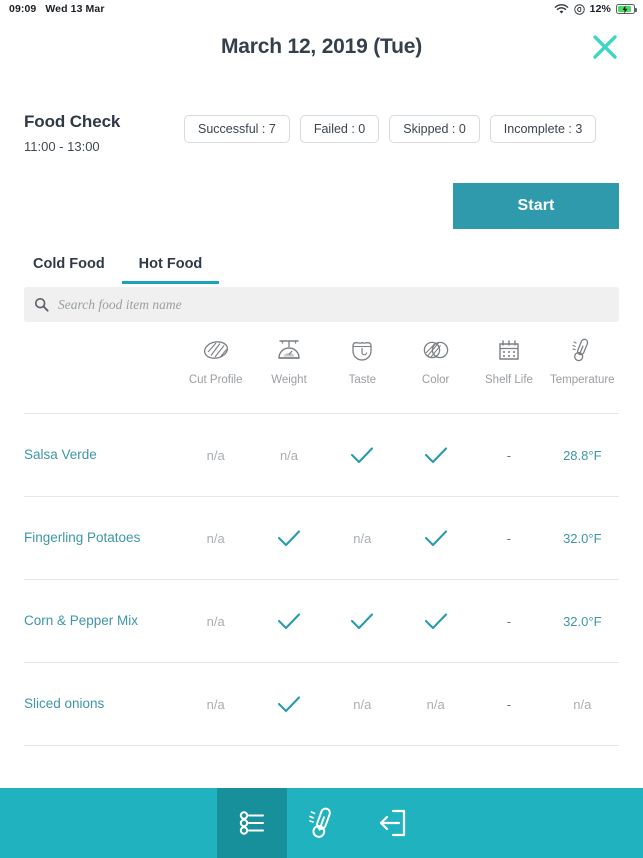 This screenshot has width=643, height=858. I want to click on table-row: Salsa Verde n/a n/a - 28.8°F, so click(321, 455).